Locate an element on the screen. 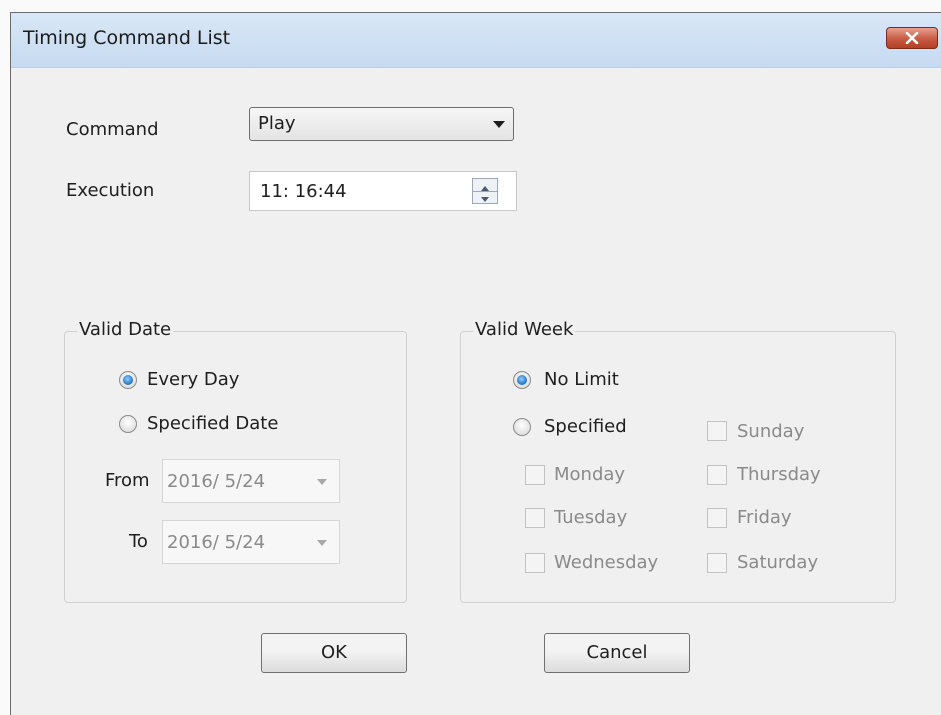  arrow-down-icon is located at coordinates (485, 199).